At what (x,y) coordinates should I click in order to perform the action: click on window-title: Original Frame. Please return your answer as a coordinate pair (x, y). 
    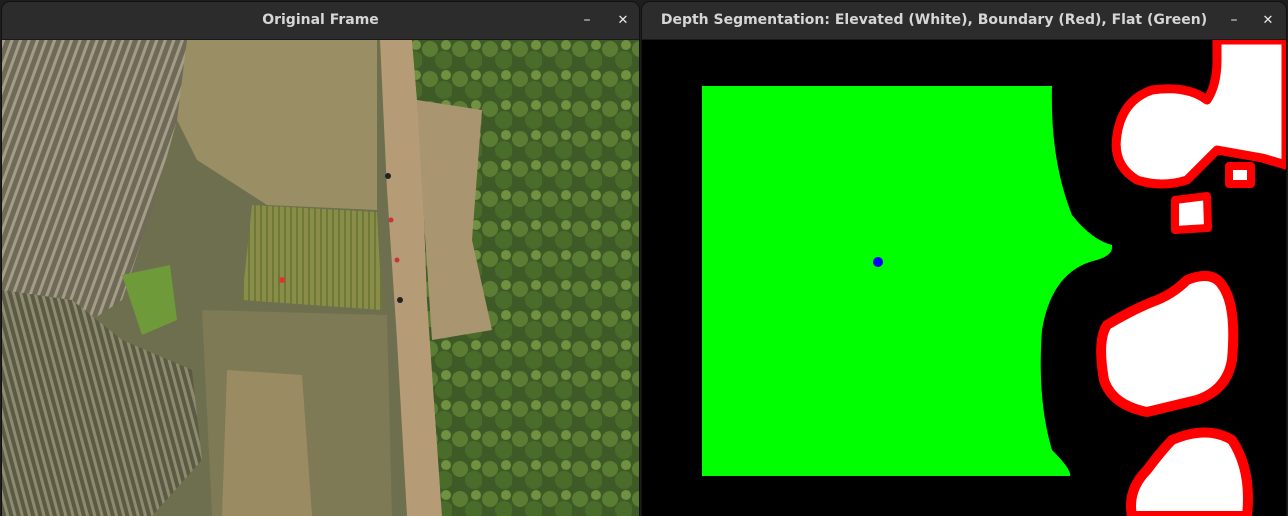
    Looking at the image, I should click on (320, 20).